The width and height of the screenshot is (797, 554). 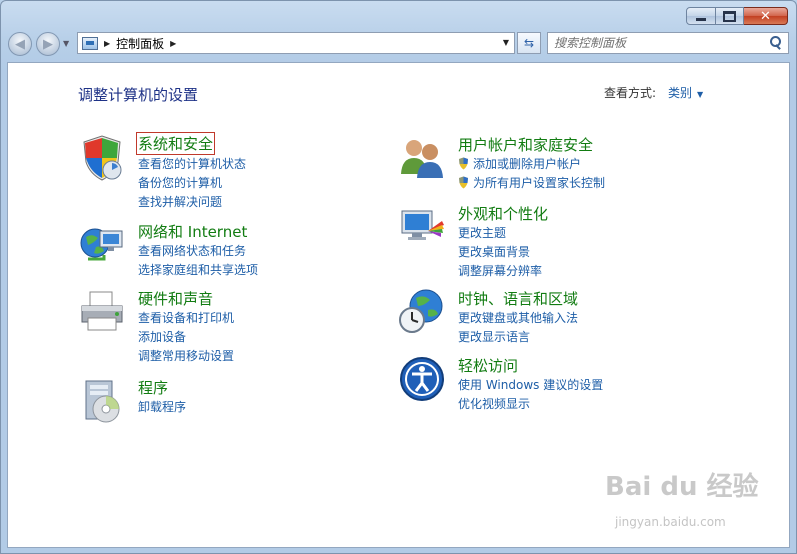 I want to click on shield-icon, so click(x=102, y=158).